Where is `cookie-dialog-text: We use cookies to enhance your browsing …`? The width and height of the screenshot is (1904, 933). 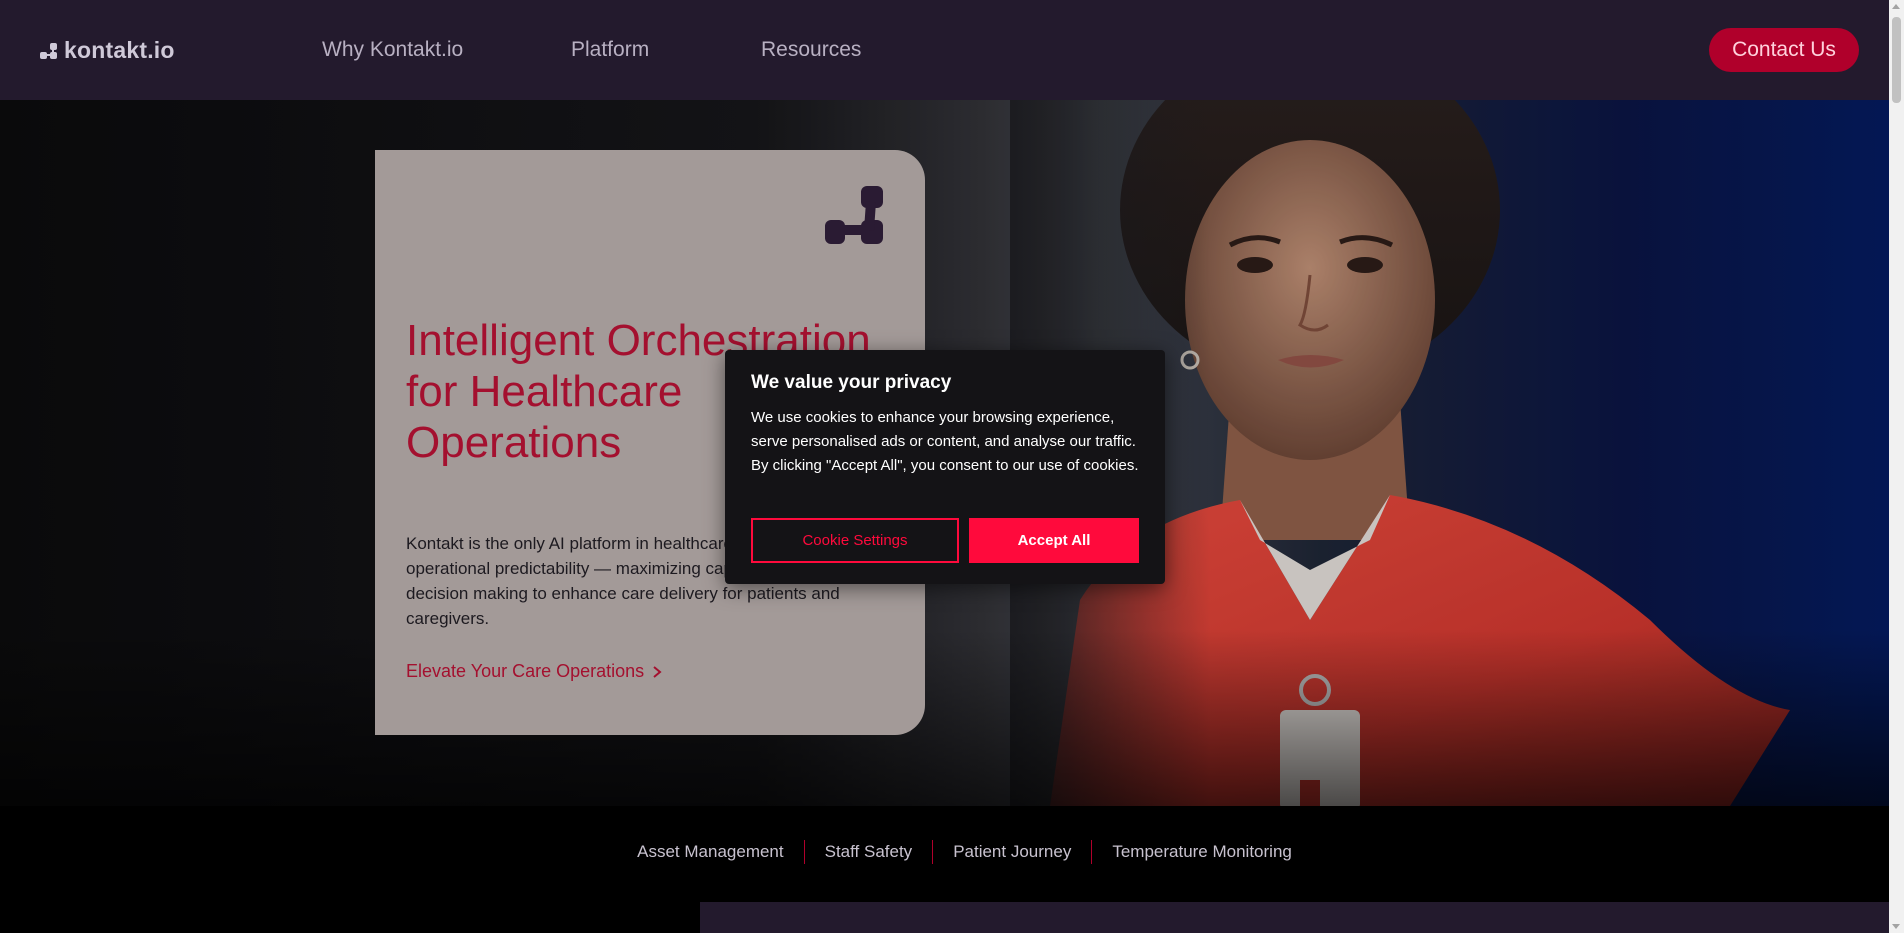
cookie-dialog-text: We use cookies to enhance your browsing … is located at coordinates (945, 441).